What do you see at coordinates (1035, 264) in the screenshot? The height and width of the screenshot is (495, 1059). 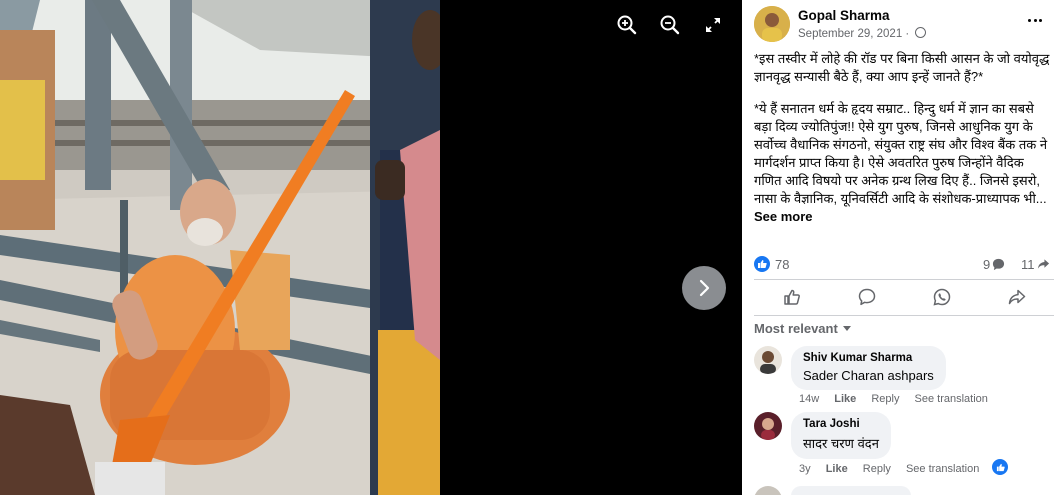 I see `share-count: 11` at bounding box center [1035, 264].